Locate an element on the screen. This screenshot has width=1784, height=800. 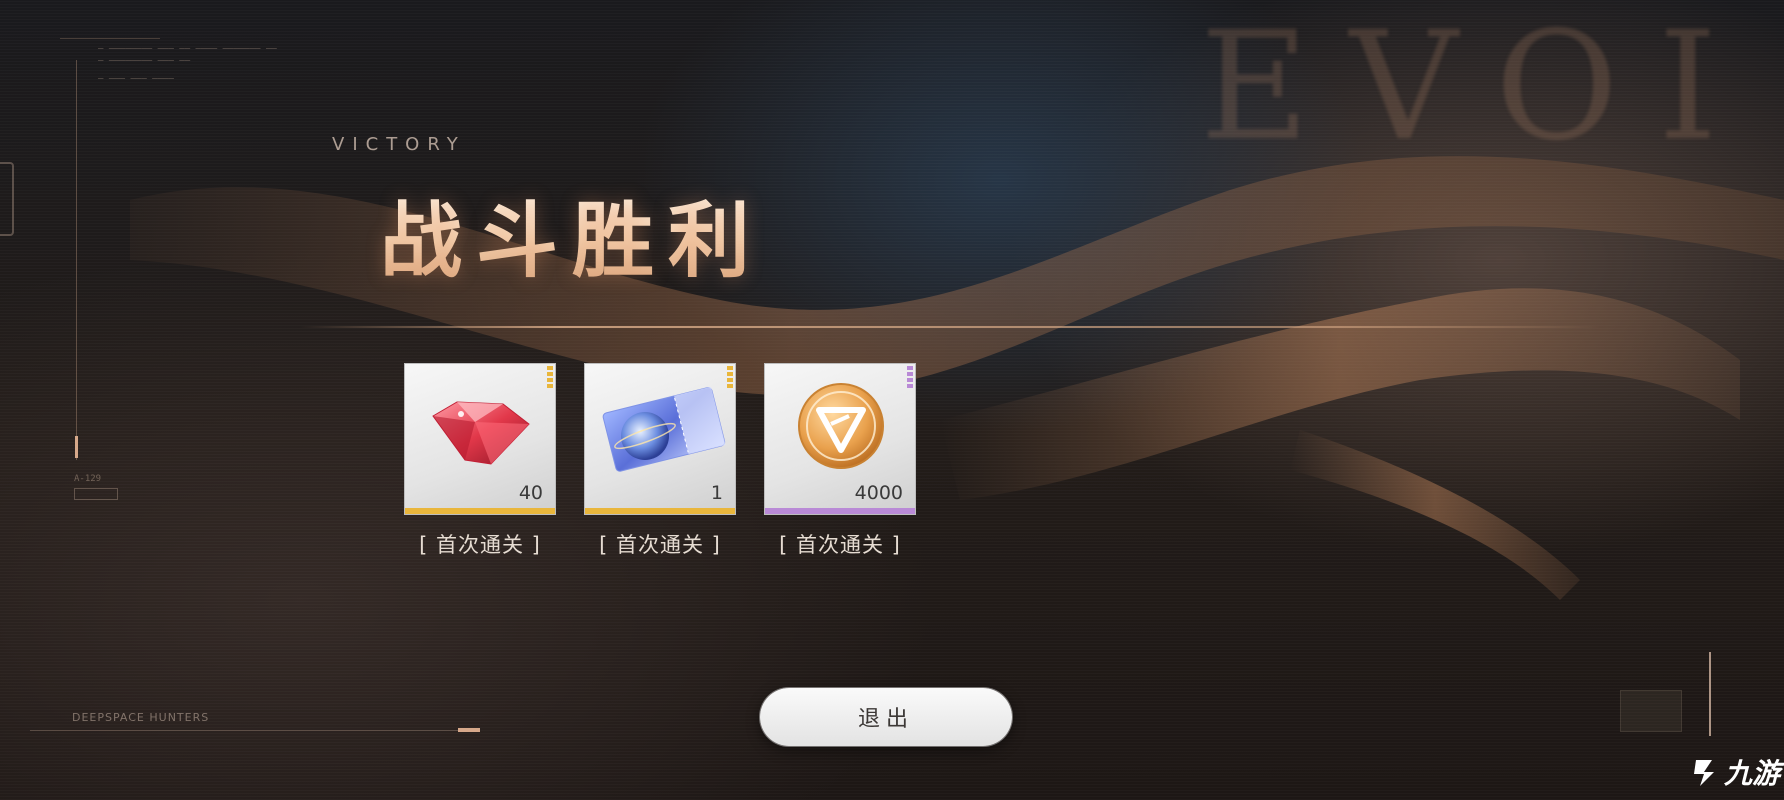
reward-count: 1 is located at coordinates (716, 493).